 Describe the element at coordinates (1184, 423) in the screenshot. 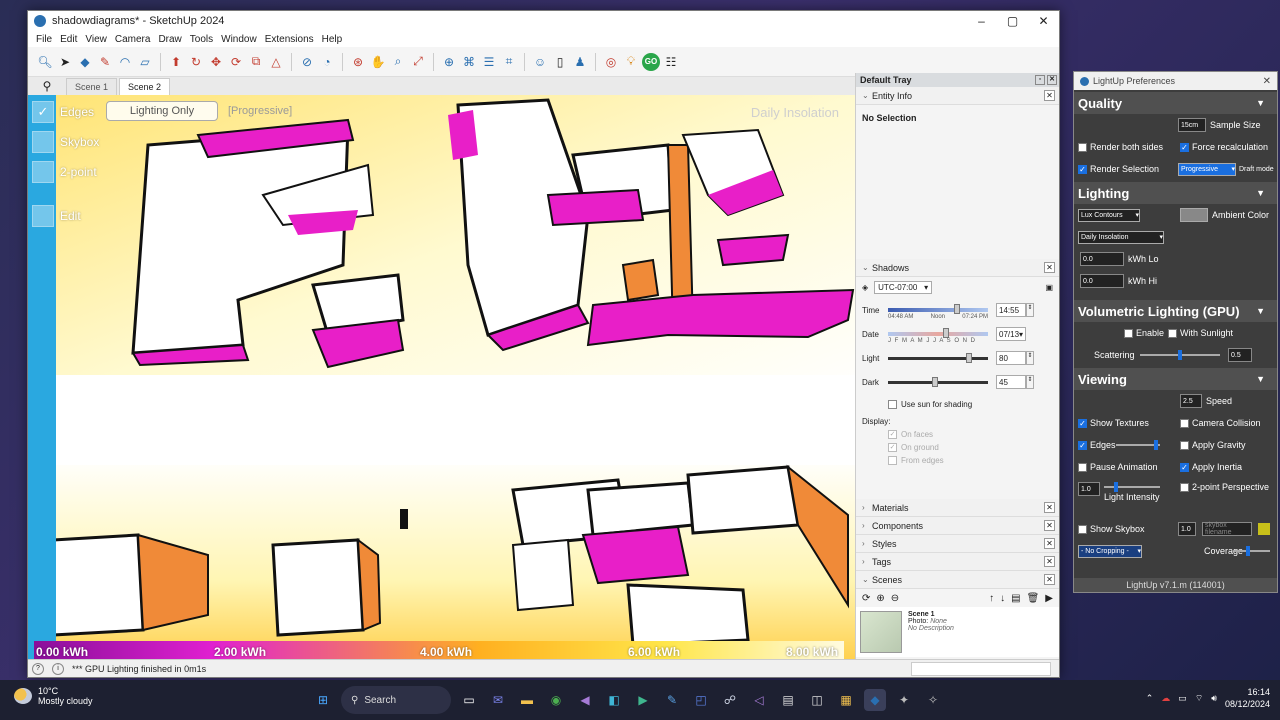

I see `camera-collision-checkbox` at that location.